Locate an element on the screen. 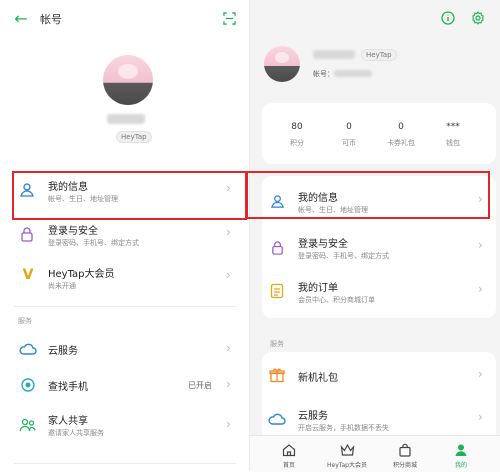 This screenshot has height=472, width=500. row-subtitle: 开启云服务，手机数据不丢失 is located at coordinates (343, 428).